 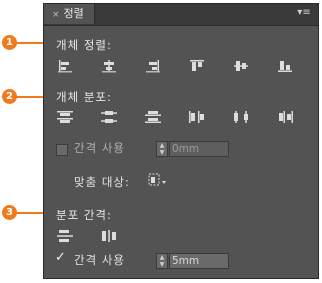 What do you see at coordinates (60, 257) in the screenshot?
I see `use-spacing-checkbox-bottom: ✓` at bounding box center [60, 257].